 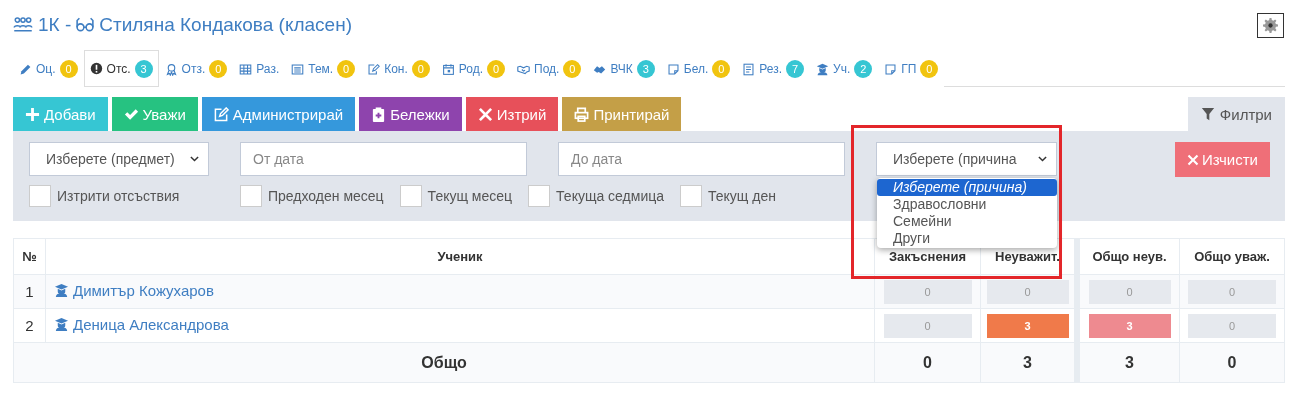 What do you see at coordinates (25, 69) in the screenshot?
I see `pencil-icon` at bounding box center [25, 69].